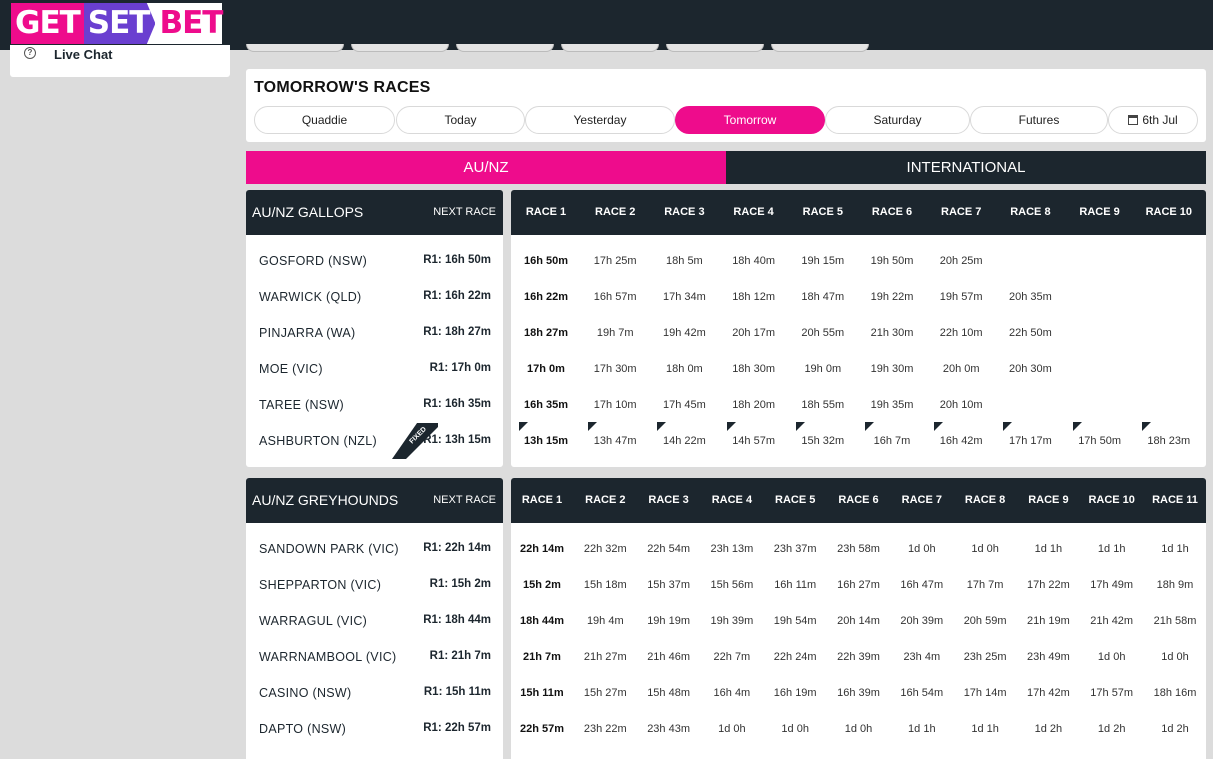 The width and height of the screenshot is (1213, 759). Describe the element at coordinates (892, 212) in the screenshot. I see `race-header: RACE 6` at that location.